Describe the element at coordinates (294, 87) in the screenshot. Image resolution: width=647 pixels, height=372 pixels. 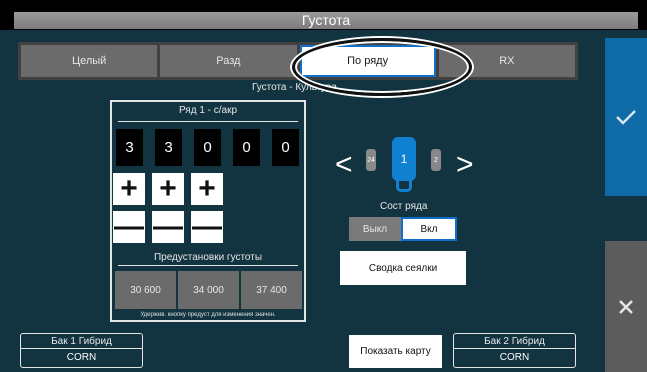
I see `sub-title: Густота - Культура` at that location.